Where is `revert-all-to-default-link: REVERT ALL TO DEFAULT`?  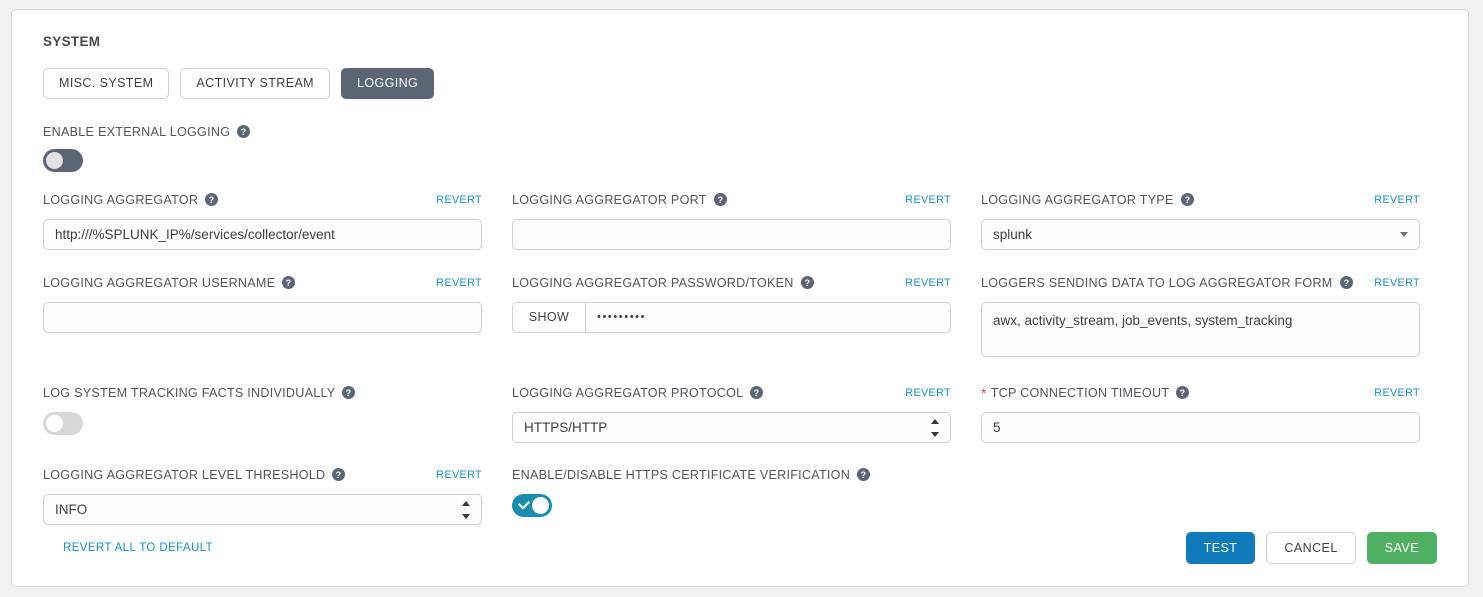 revert-all-to-default-link: REVERT ALL TO DEFAULT is located at coordinates (138, 548).